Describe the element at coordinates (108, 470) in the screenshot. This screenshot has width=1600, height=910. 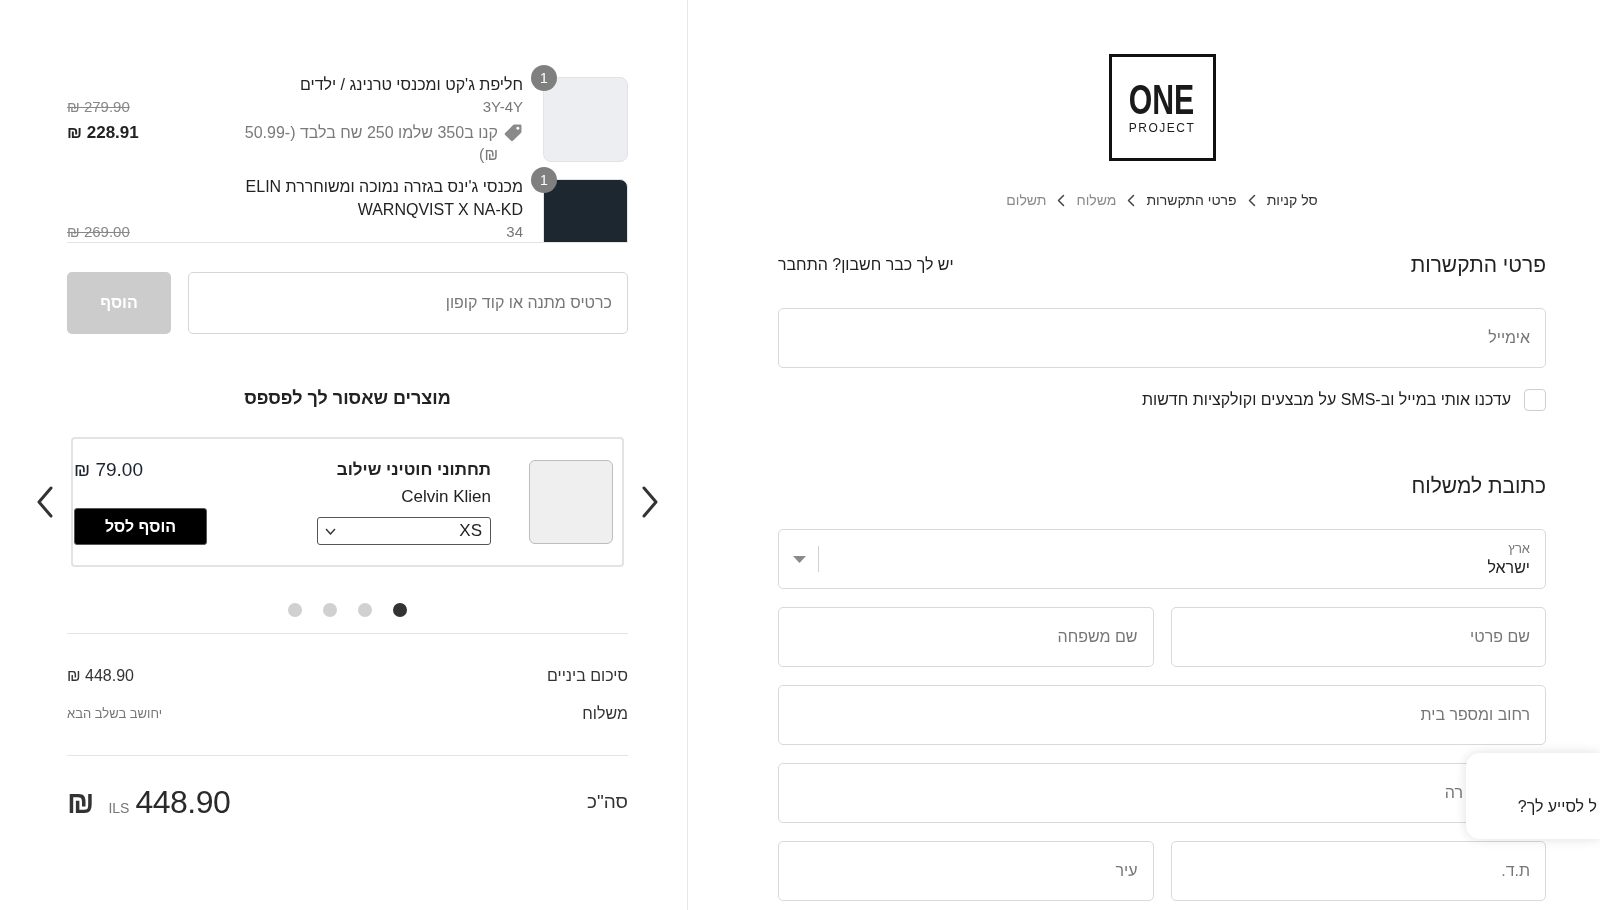
I see `product-price: ₪ 79.00` at that location.